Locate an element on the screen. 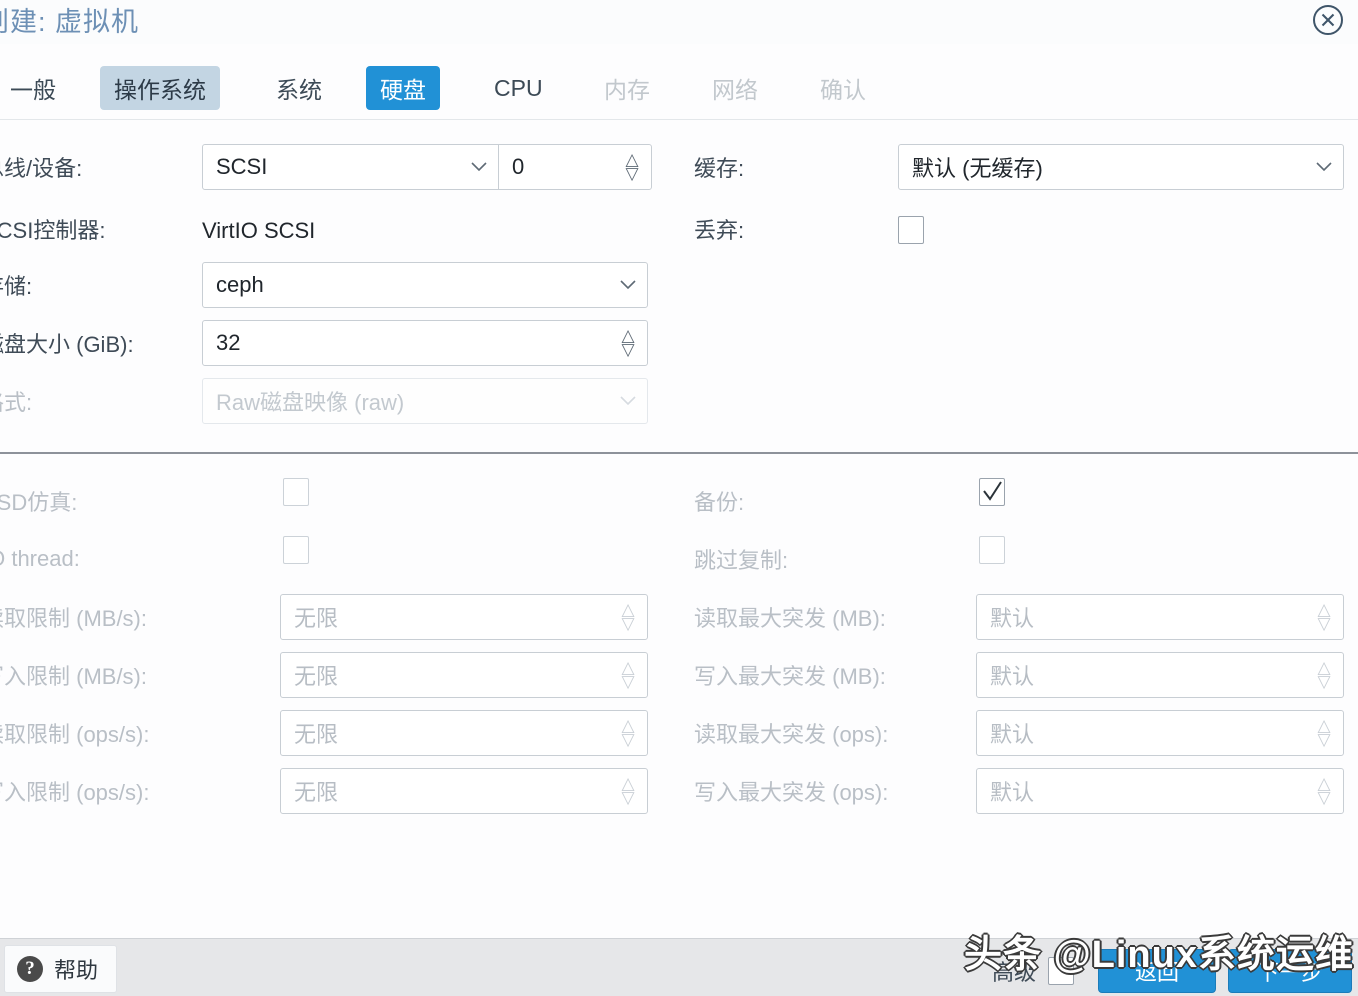 The image size is (1358, 996). ssd-emulation-checkbox is located at coordinates (296, 492).